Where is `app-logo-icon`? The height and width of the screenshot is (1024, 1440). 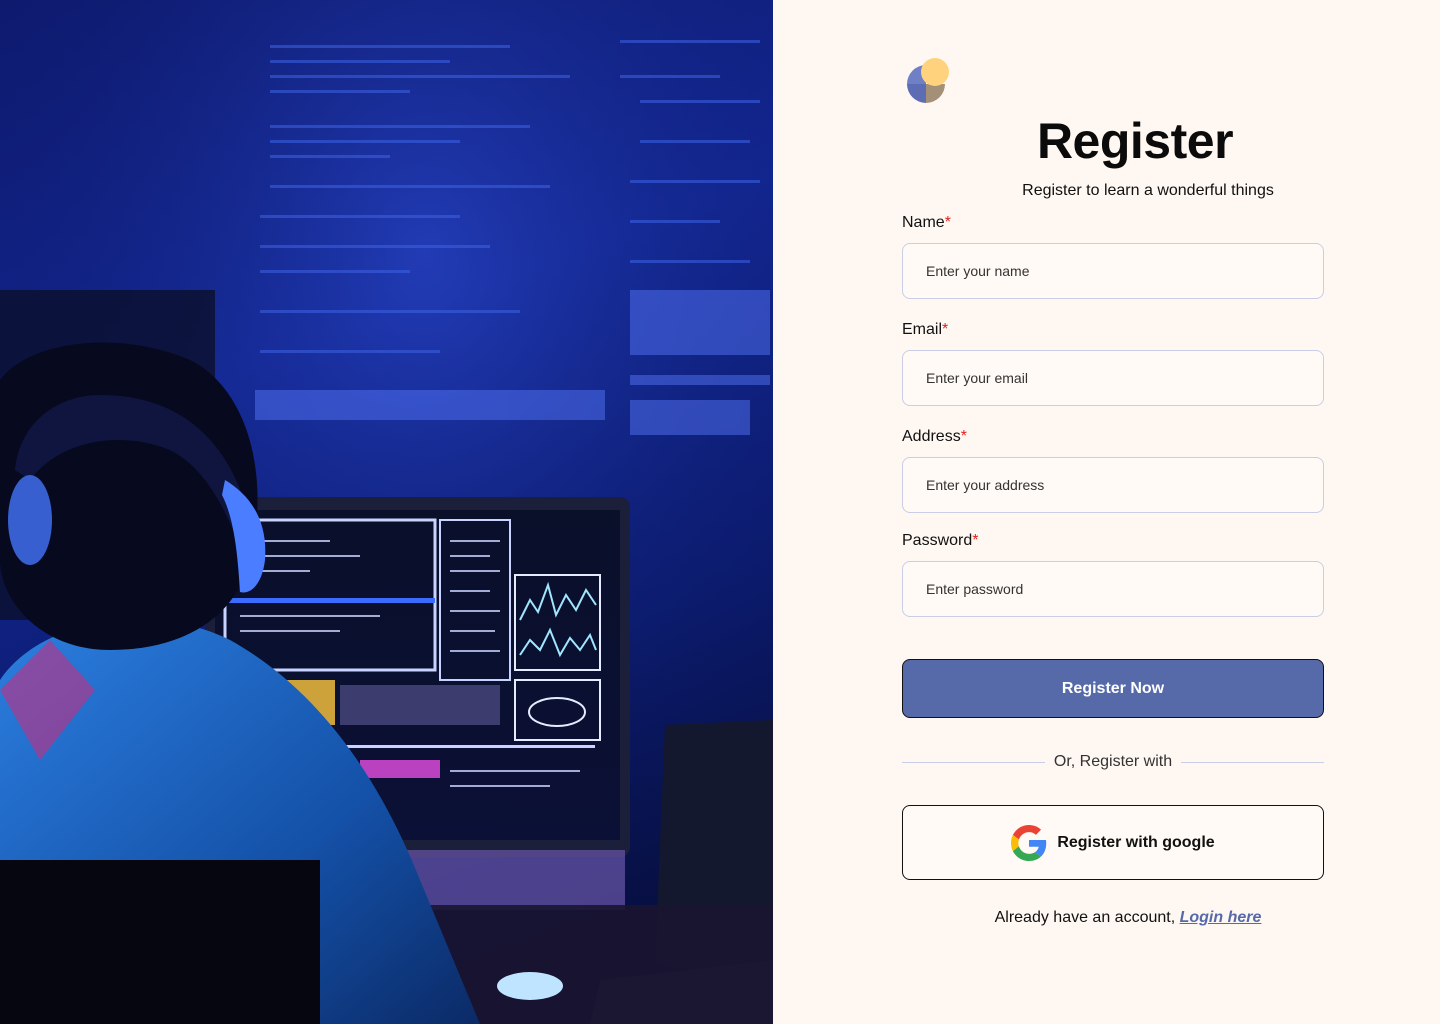
app-logo-icon is located at coordinates (928, 80).